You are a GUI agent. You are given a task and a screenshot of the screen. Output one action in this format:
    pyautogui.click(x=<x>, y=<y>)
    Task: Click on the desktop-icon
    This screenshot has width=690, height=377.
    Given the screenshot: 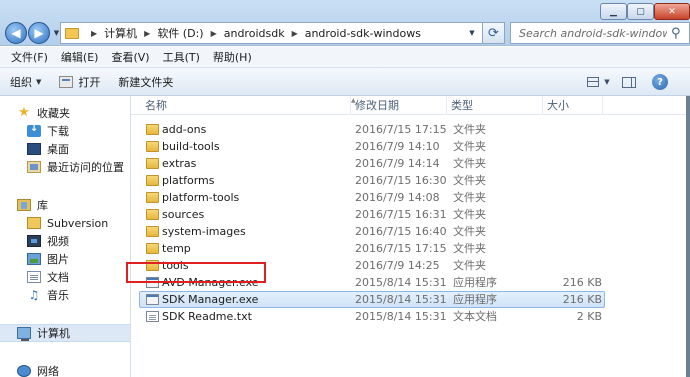 What is the action you would take?
    pyautogui.click(x=34, y=149)
    